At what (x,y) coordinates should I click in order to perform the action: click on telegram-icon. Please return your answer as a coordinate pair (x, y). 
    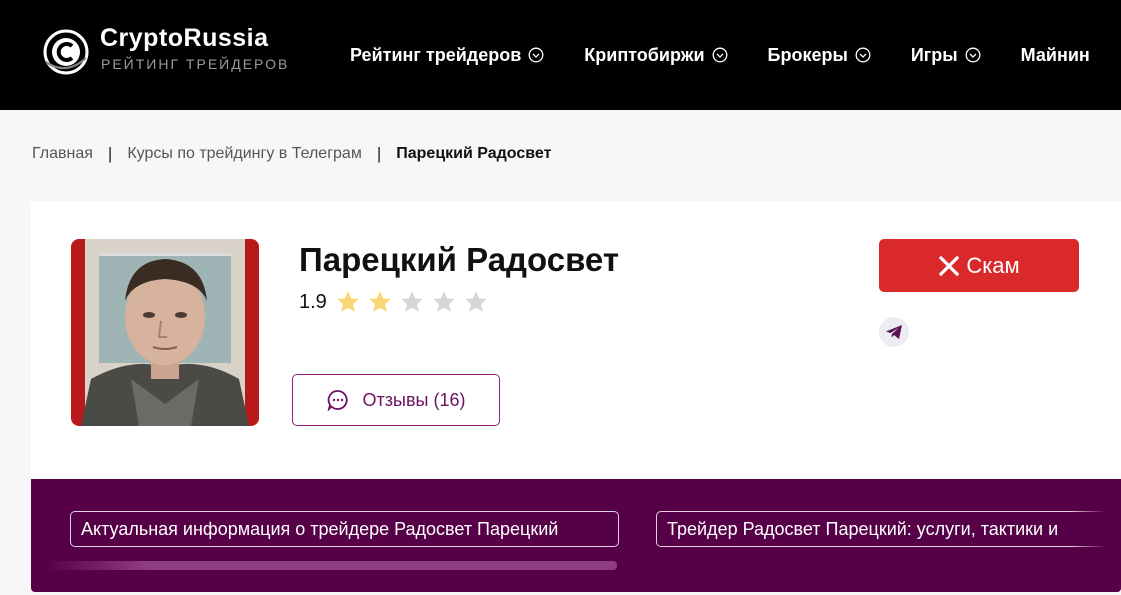
    Looking at the image, I should click on (894, 332).